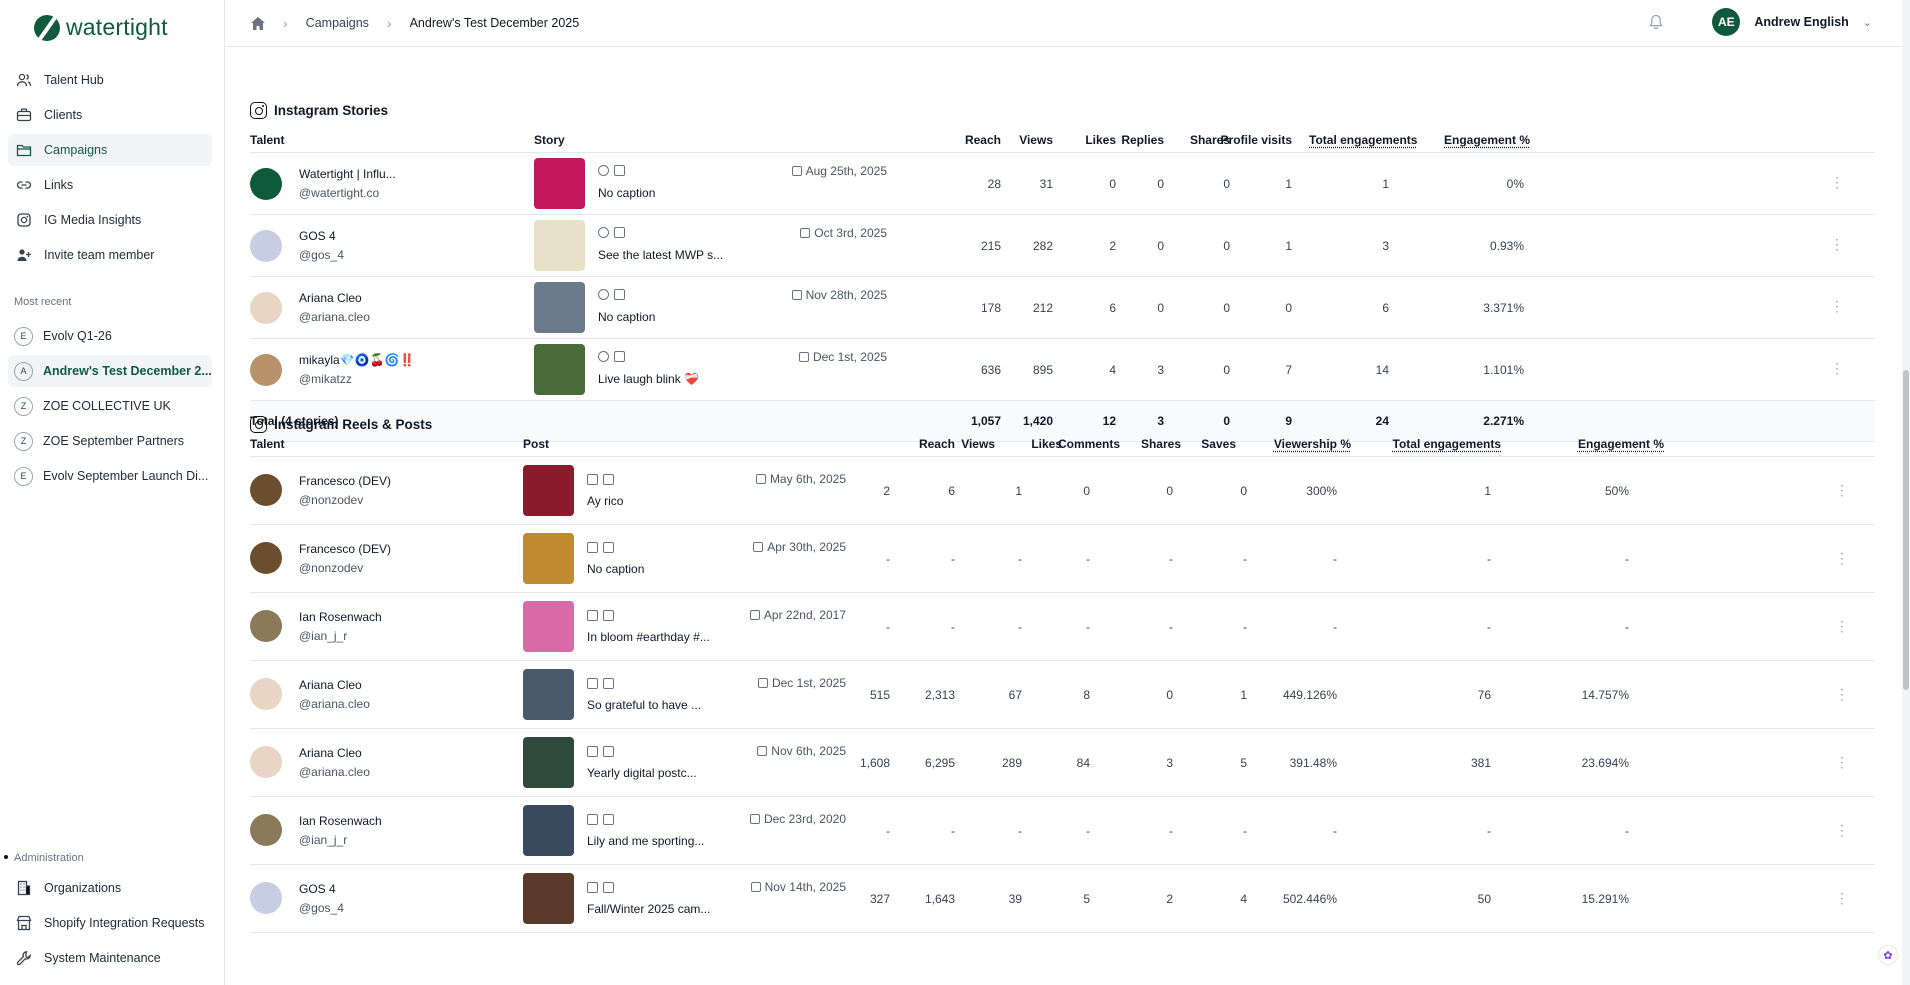  Describe the element at coordinates (124, 923) in the screenshot. I see `admin-item-label: Shopify Integration Requests` at that location.